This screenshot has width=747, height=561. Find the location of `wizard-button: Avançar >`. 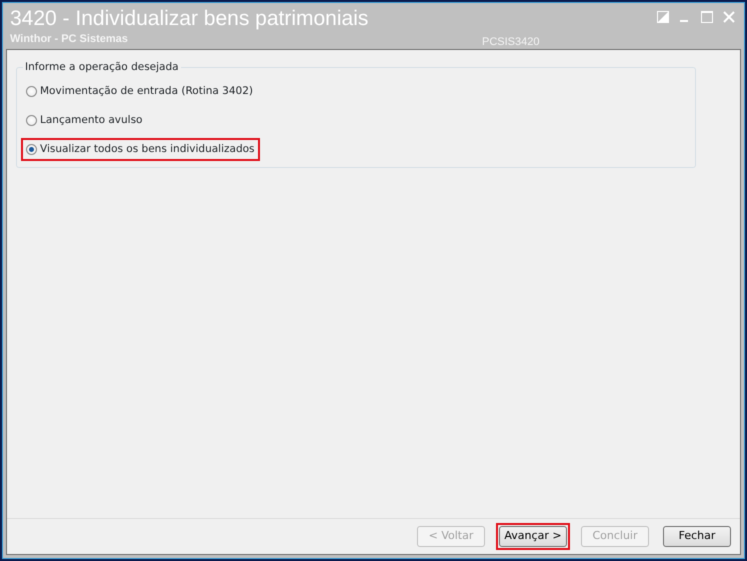

wizard-button: Avançar > is located at coordinates (533, 536).